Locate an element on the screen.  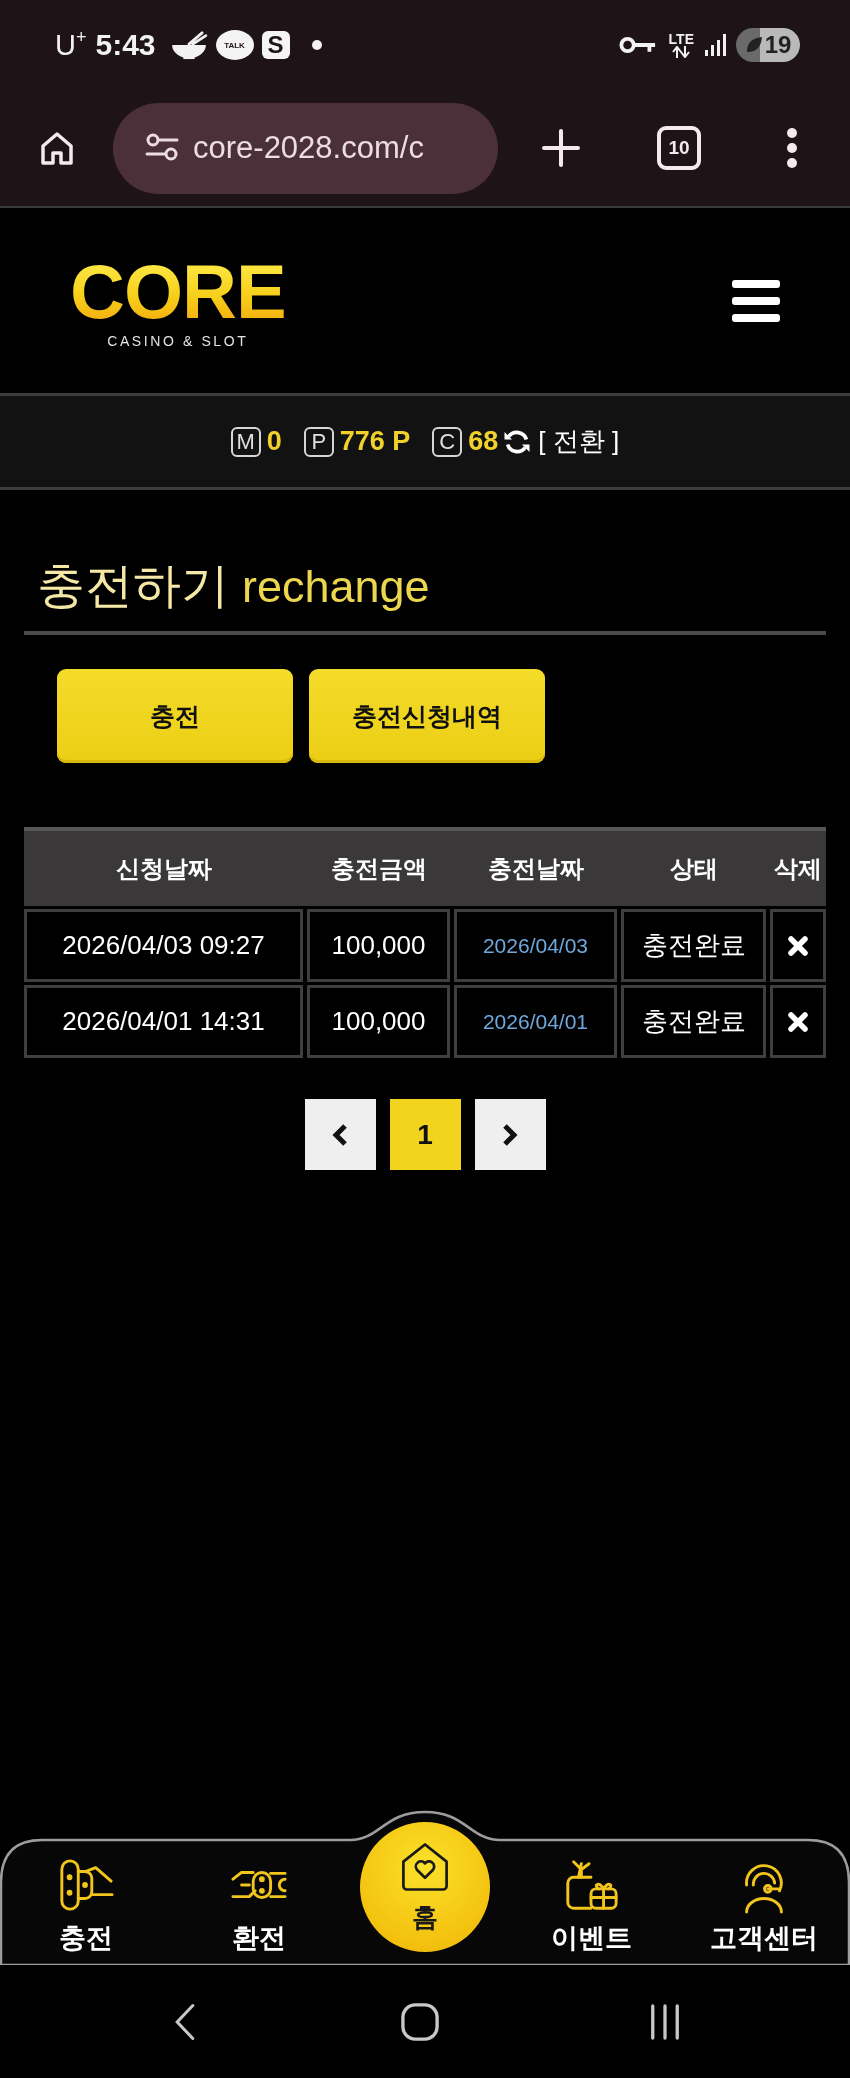
nav-tab: 고객센터 is located at coordinates (763, 1903).